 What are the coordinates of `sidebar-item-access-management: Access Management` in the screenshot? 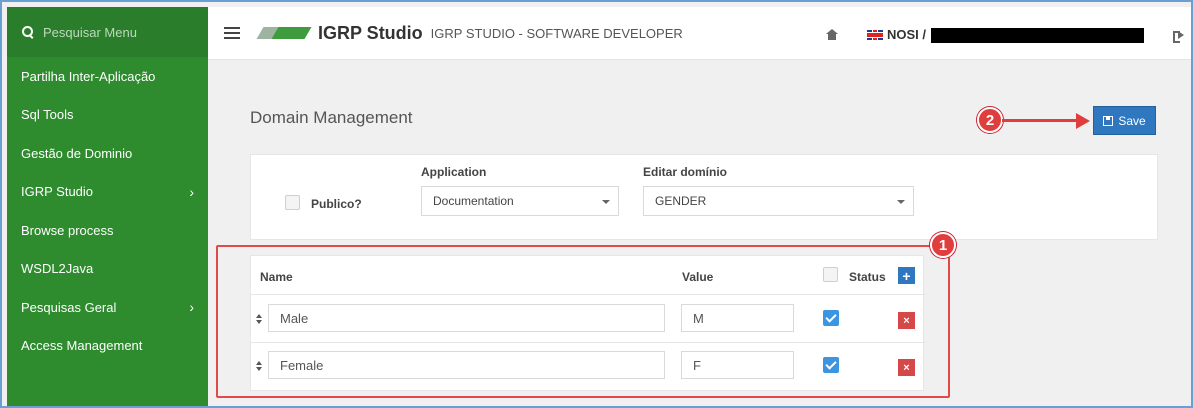 It's located at (107, 346).